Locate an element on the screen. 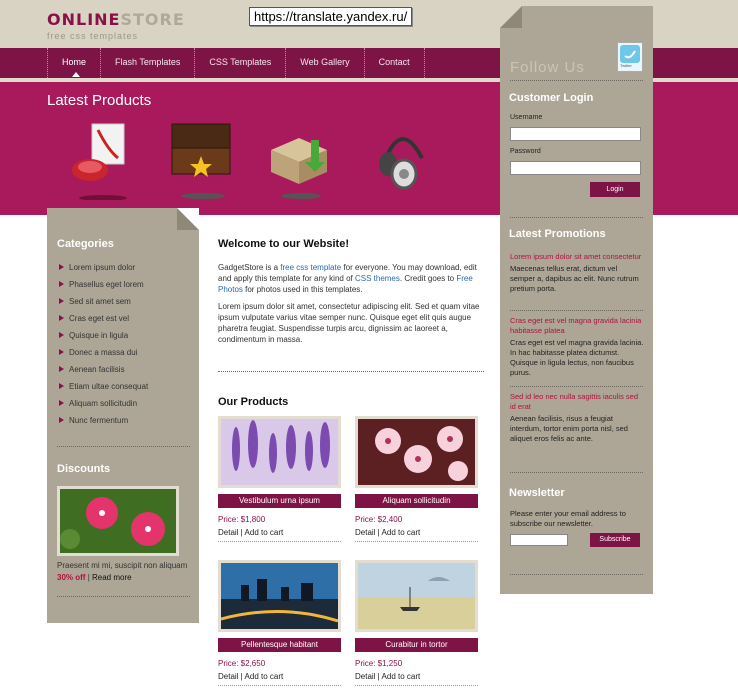 The width and height of the screenshot is (738, 694). logo-part1: ONLINE is located at coordinates (84, 19).